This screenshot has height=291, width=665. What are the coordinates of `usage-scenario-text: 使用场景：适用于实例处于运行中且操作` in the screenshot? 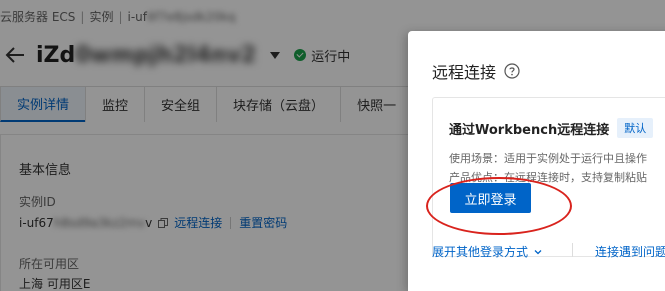 It's located at (548, 158).